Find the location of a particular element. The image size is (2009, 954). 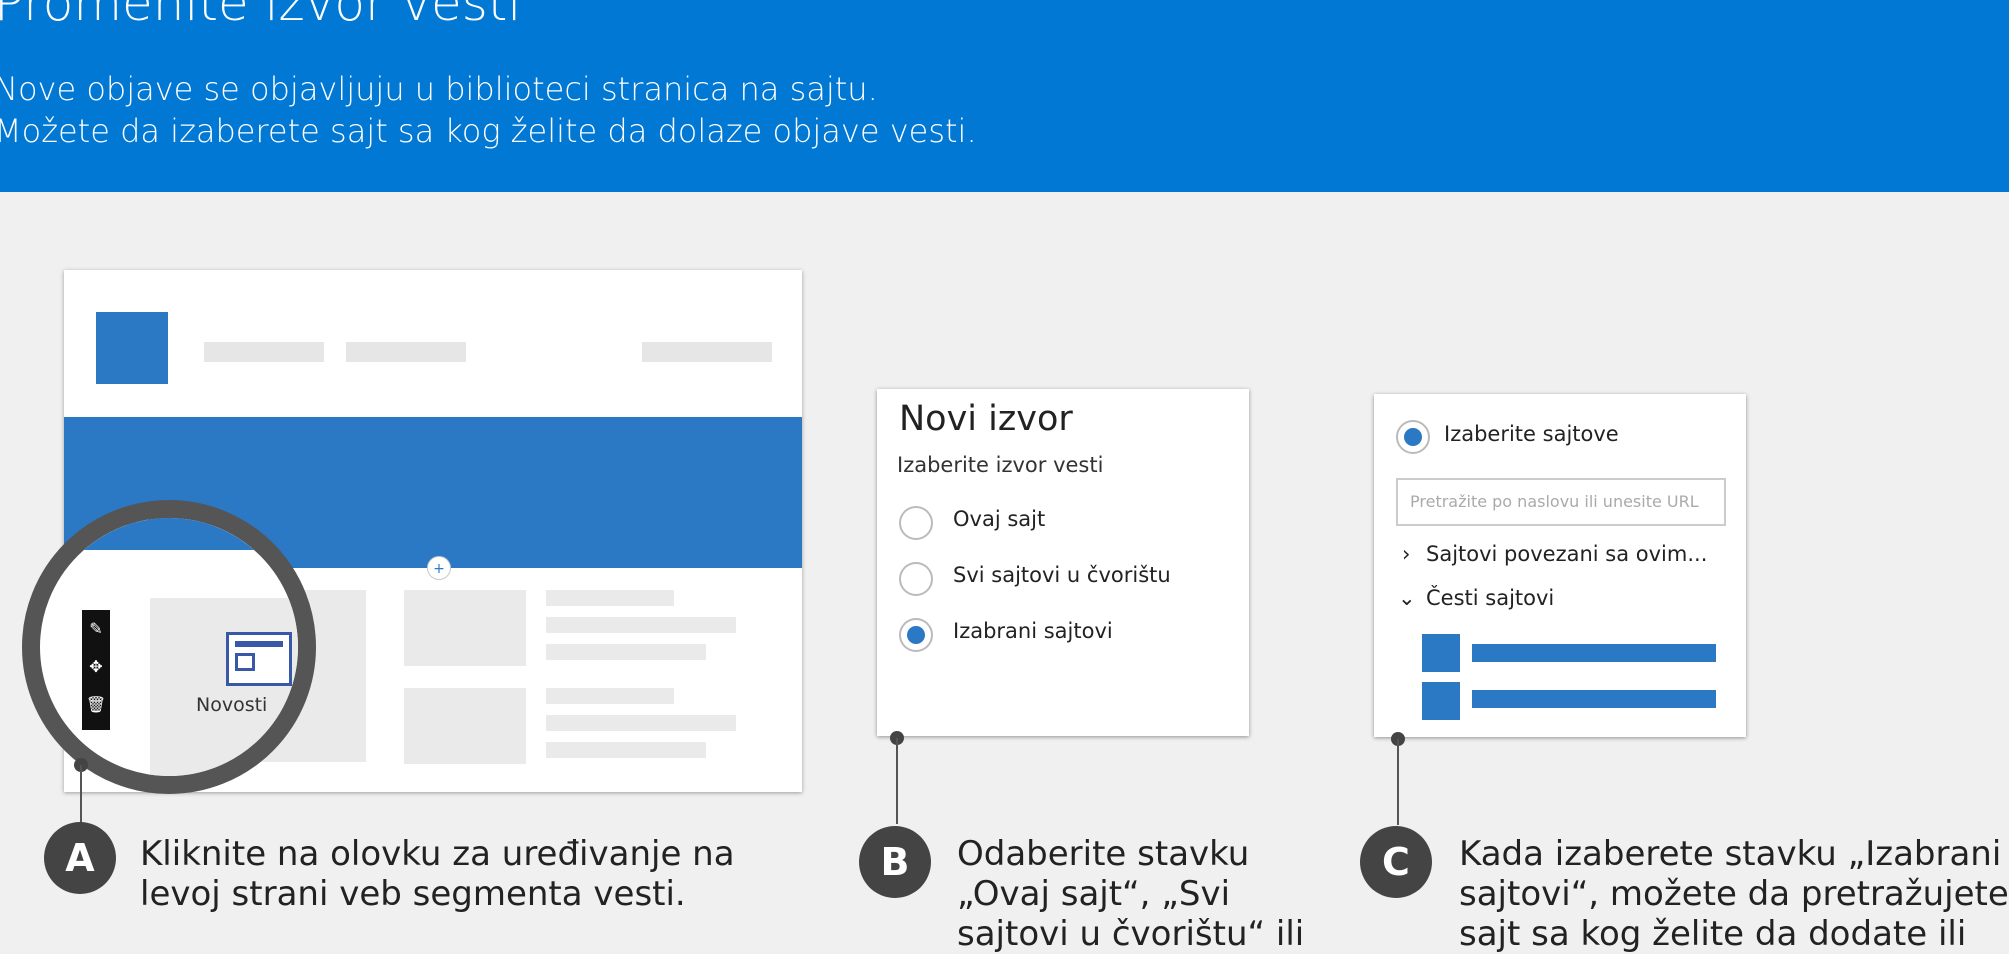

radio-selected-sites is located at coordinates (916, 635).